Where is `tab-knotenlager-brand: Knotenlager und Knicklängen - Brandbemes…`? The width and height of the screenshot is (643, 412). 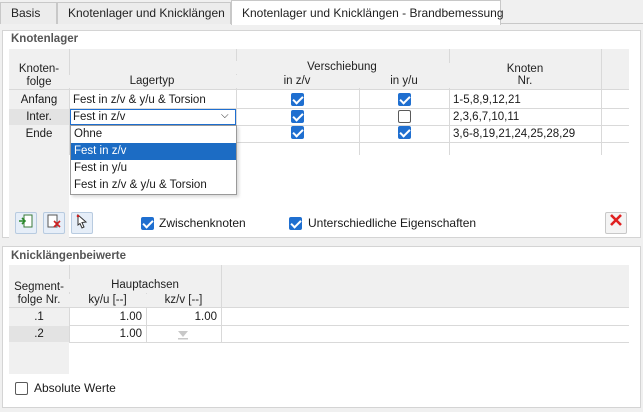
tab-knotenlager-brand: Knotenlager und Knicklängen - Brandbemes… is located at coordinates (367, 12).